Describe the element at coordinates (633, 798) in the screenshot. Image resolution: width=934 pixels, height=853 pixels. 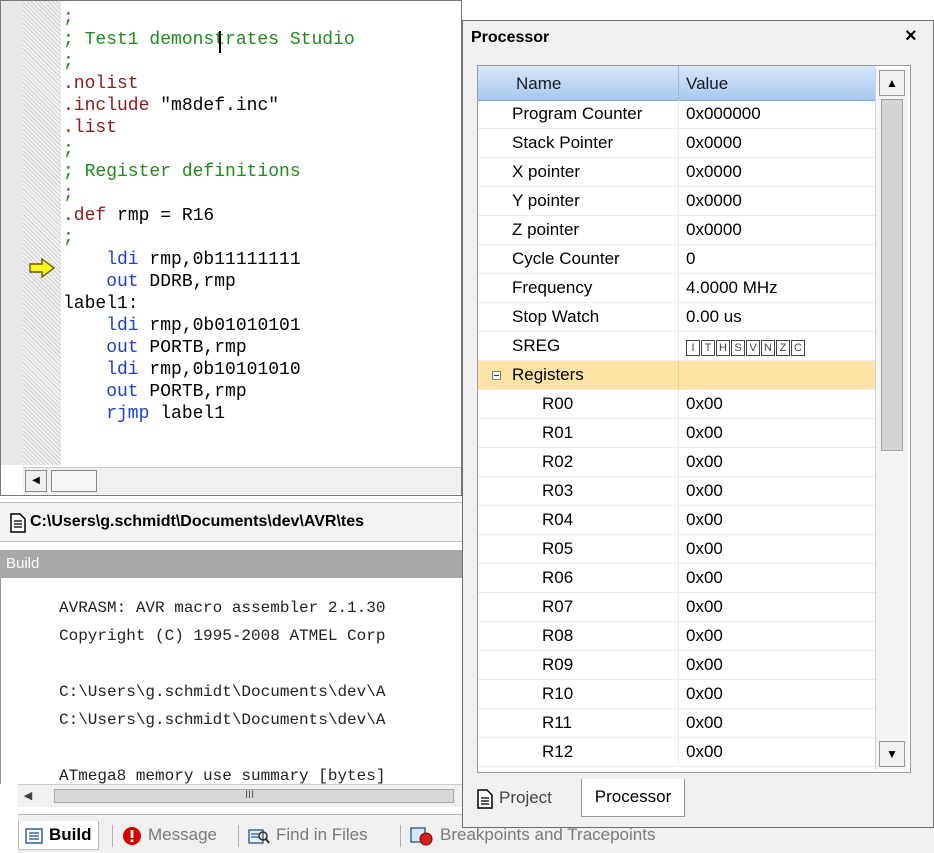
I see `tab-processor: Processor` at that location.